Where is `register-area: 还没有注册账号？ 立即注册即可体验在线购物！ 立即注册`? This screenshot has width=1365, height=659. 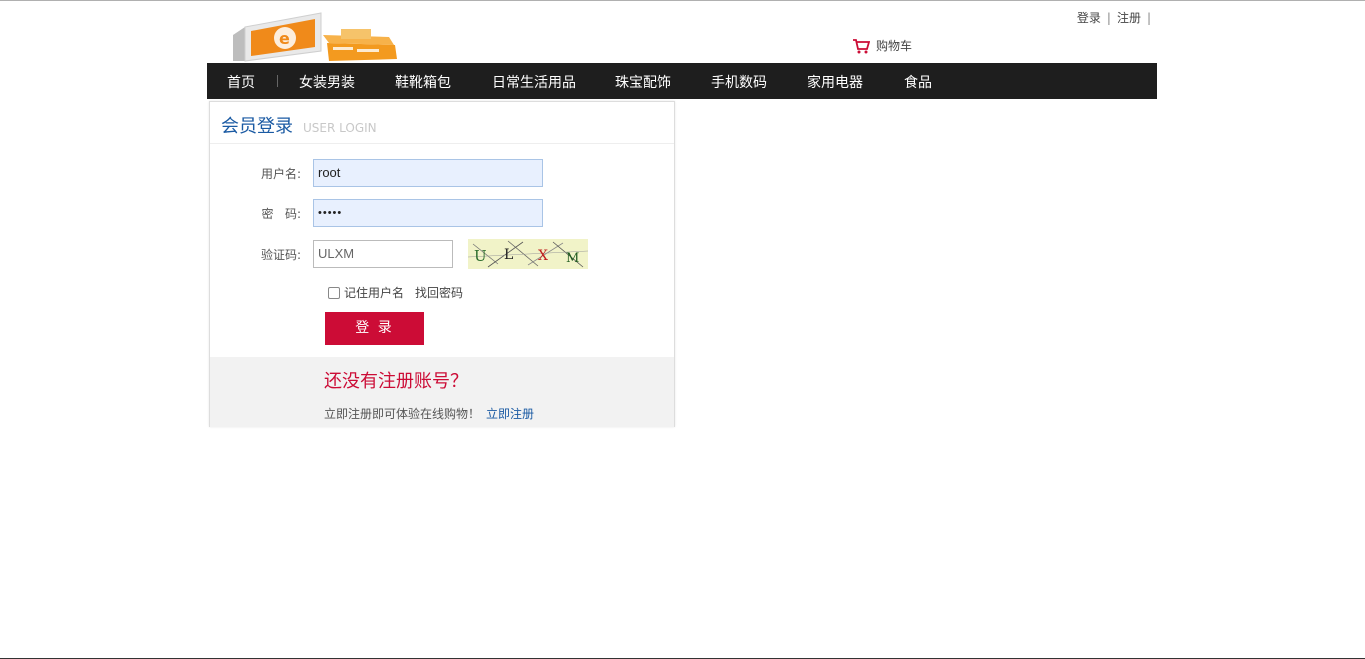 register-area: 还没有注册账号？ 立即注册即可体验在线购物！ 立即注册 is located at coordinates (442, 392).